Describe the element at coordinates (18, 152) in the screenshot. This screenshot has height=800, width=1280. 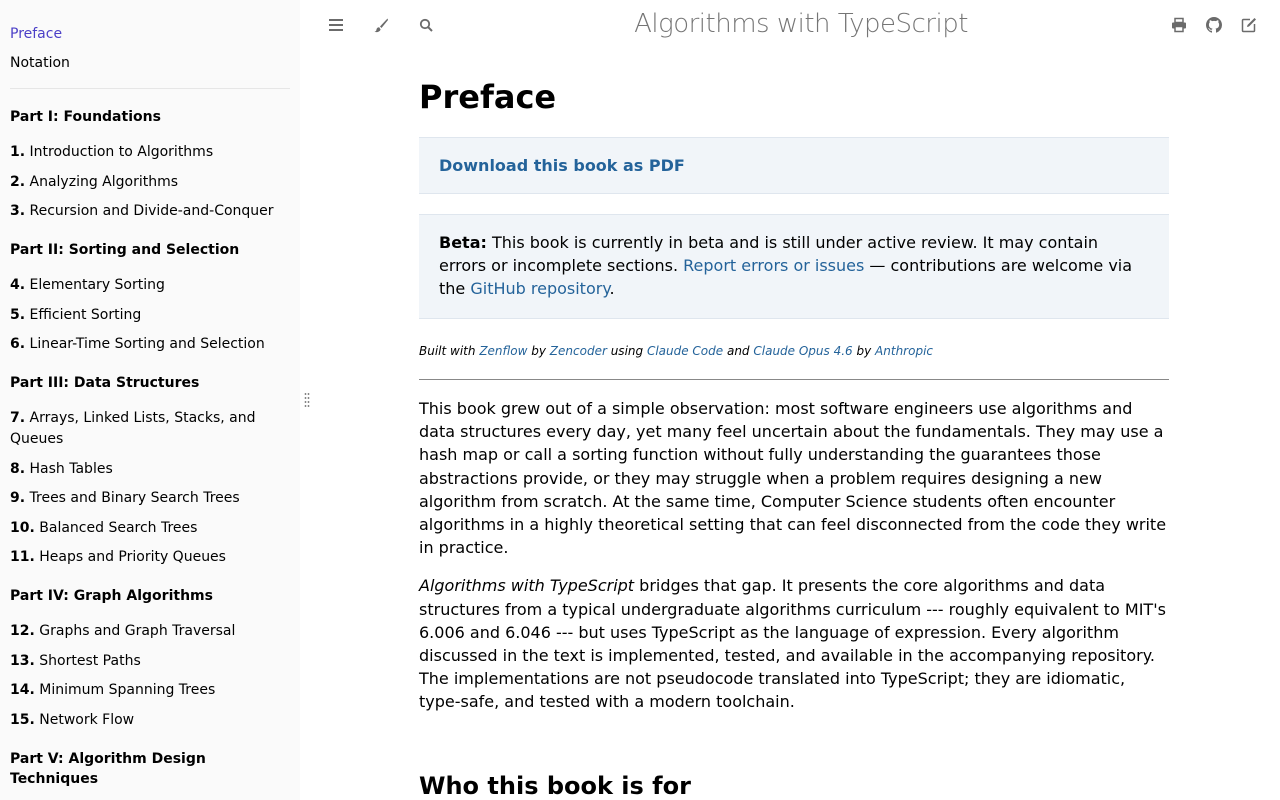
I see `chapter-number: 1.` at that location.